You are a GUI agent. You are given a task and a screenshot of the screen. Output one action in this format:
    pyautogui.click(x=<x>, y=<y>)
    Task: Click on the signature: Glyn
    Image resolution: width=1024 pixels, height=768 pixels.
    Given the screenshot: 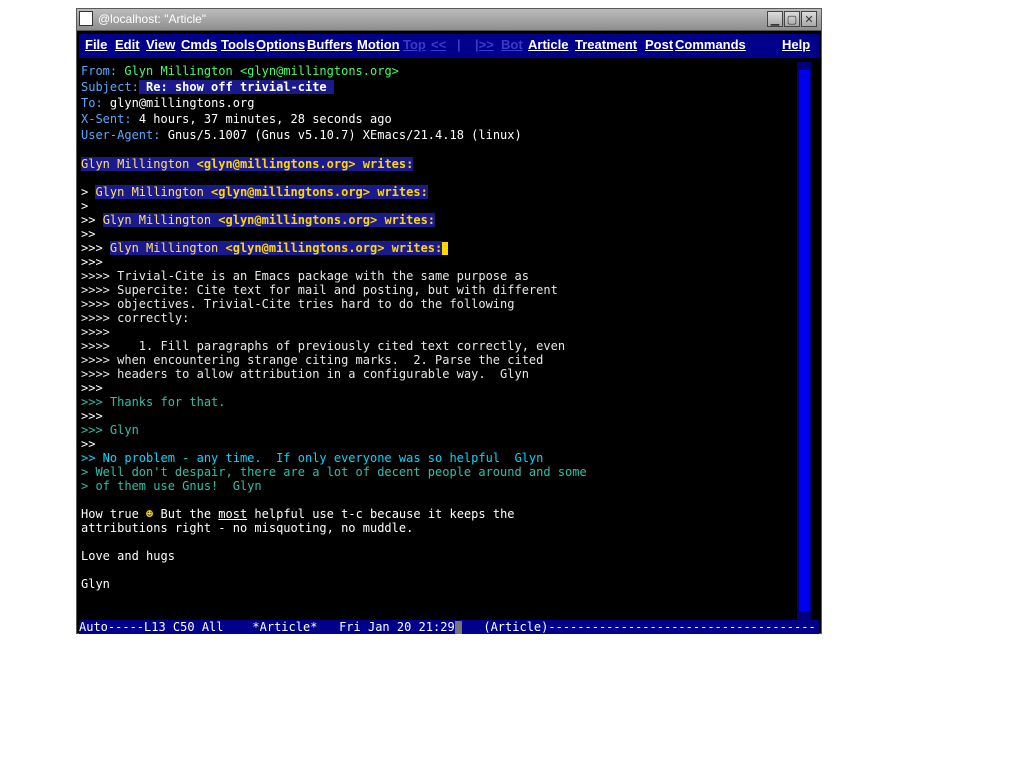 What is the action you would take?
    pyautogui.click(x=95, y=584)
    